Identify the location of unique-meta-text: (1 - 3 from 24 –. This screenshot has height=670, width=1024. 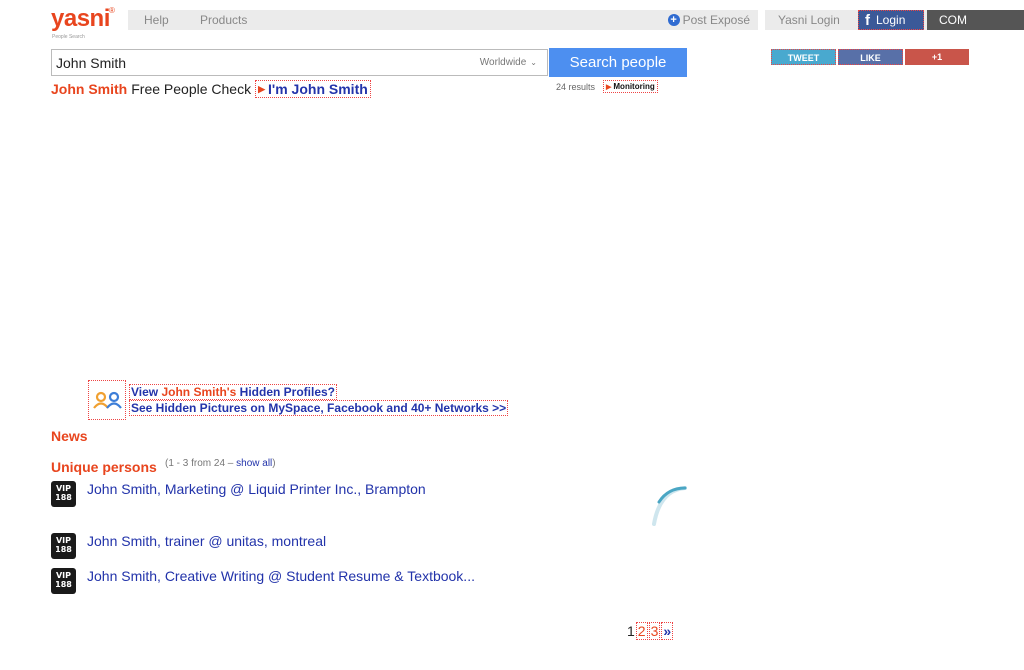
(201, 463).